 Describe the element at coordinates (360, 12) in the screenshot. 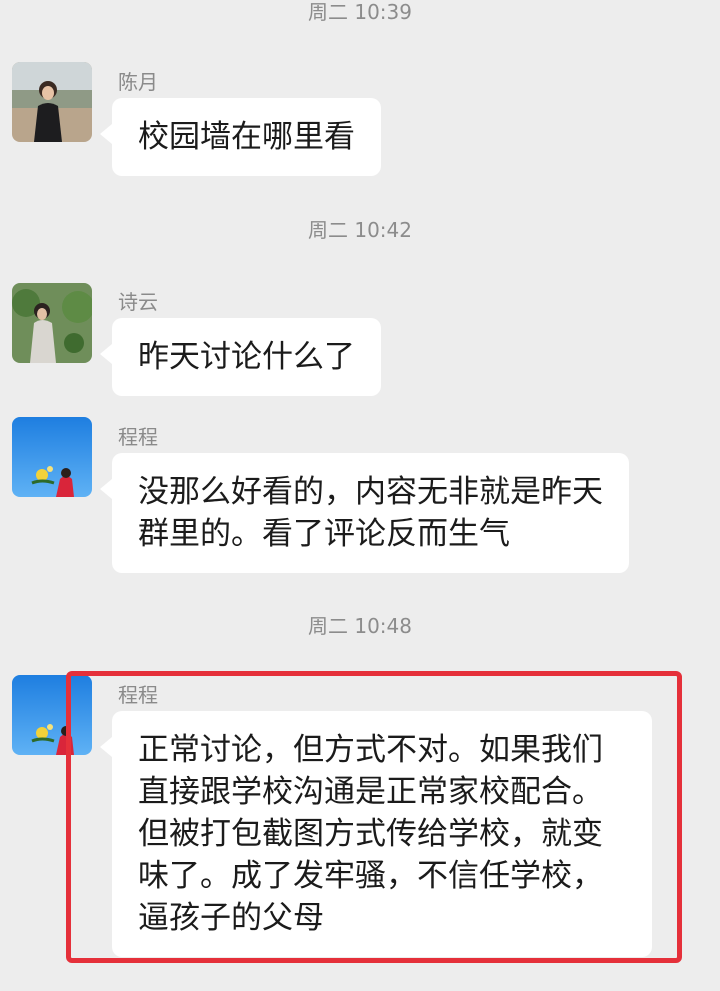

I see `timestamp: 周二 10:39` at that location.